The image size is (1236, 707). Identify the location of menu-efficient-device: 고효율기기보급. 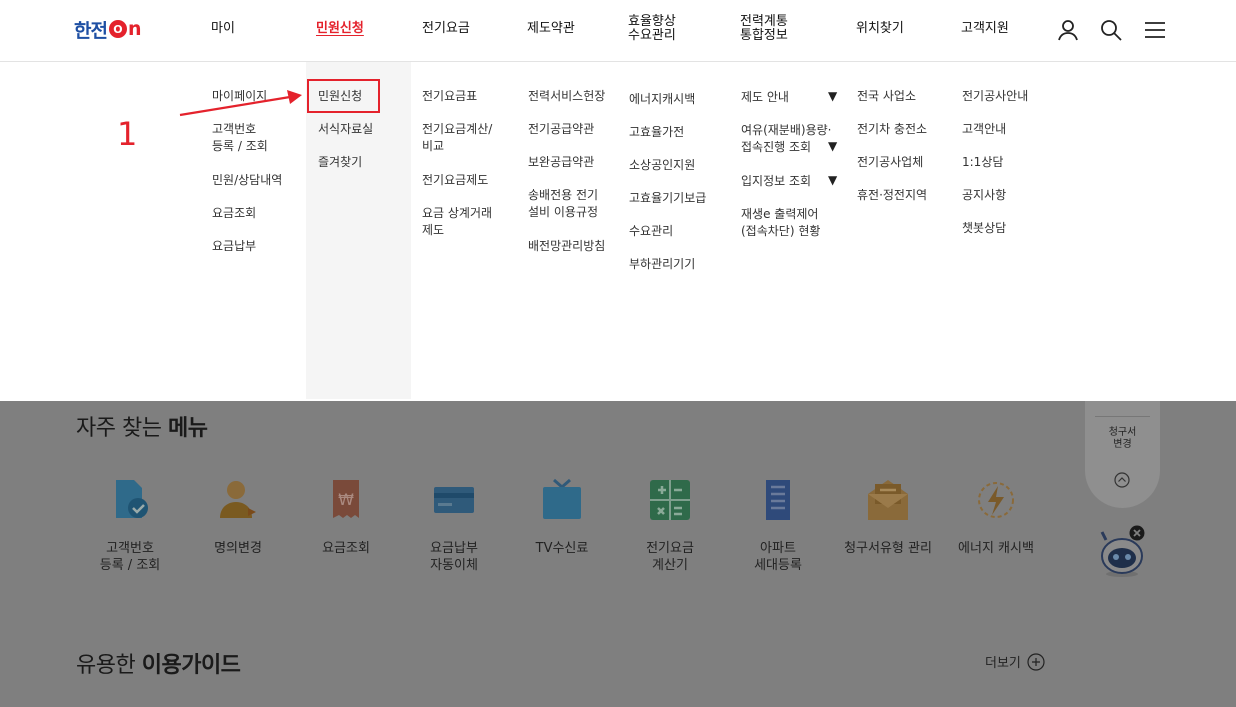
(667, 198).